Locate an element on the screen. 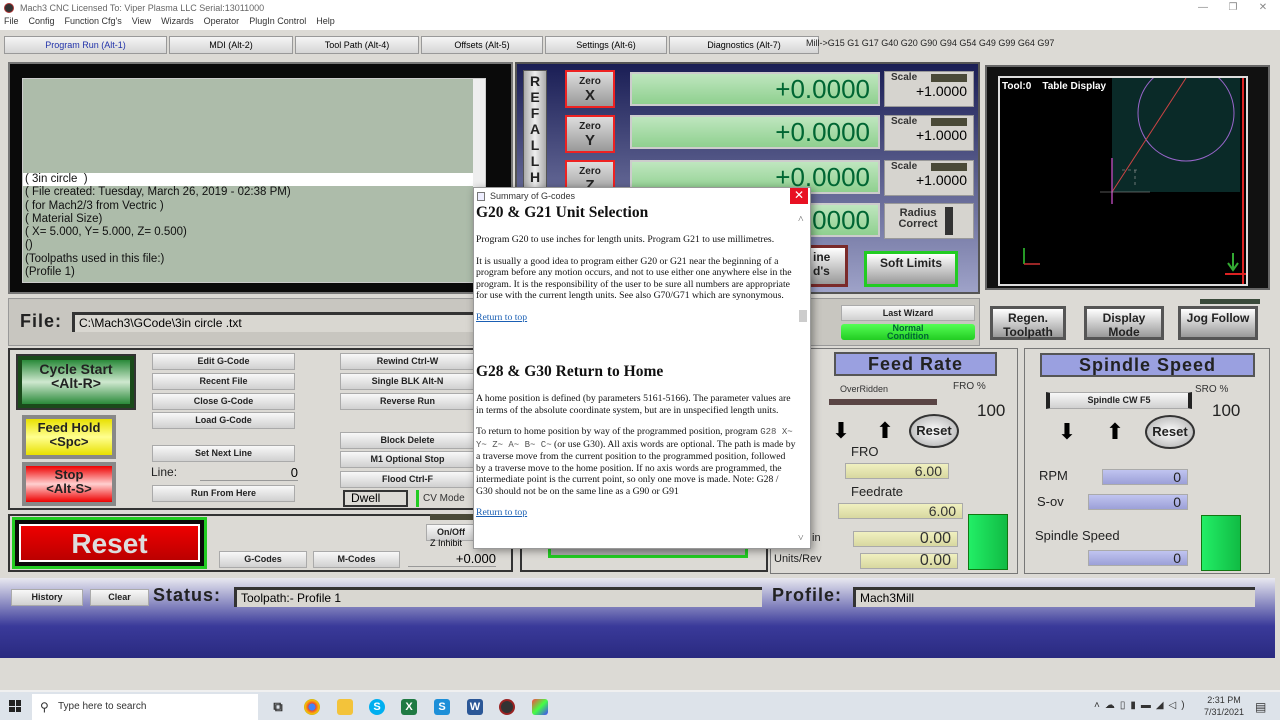 The image size is (1280, 720). menu-function-cfgs: Function Cfg's is located at coordinates (93, 23).